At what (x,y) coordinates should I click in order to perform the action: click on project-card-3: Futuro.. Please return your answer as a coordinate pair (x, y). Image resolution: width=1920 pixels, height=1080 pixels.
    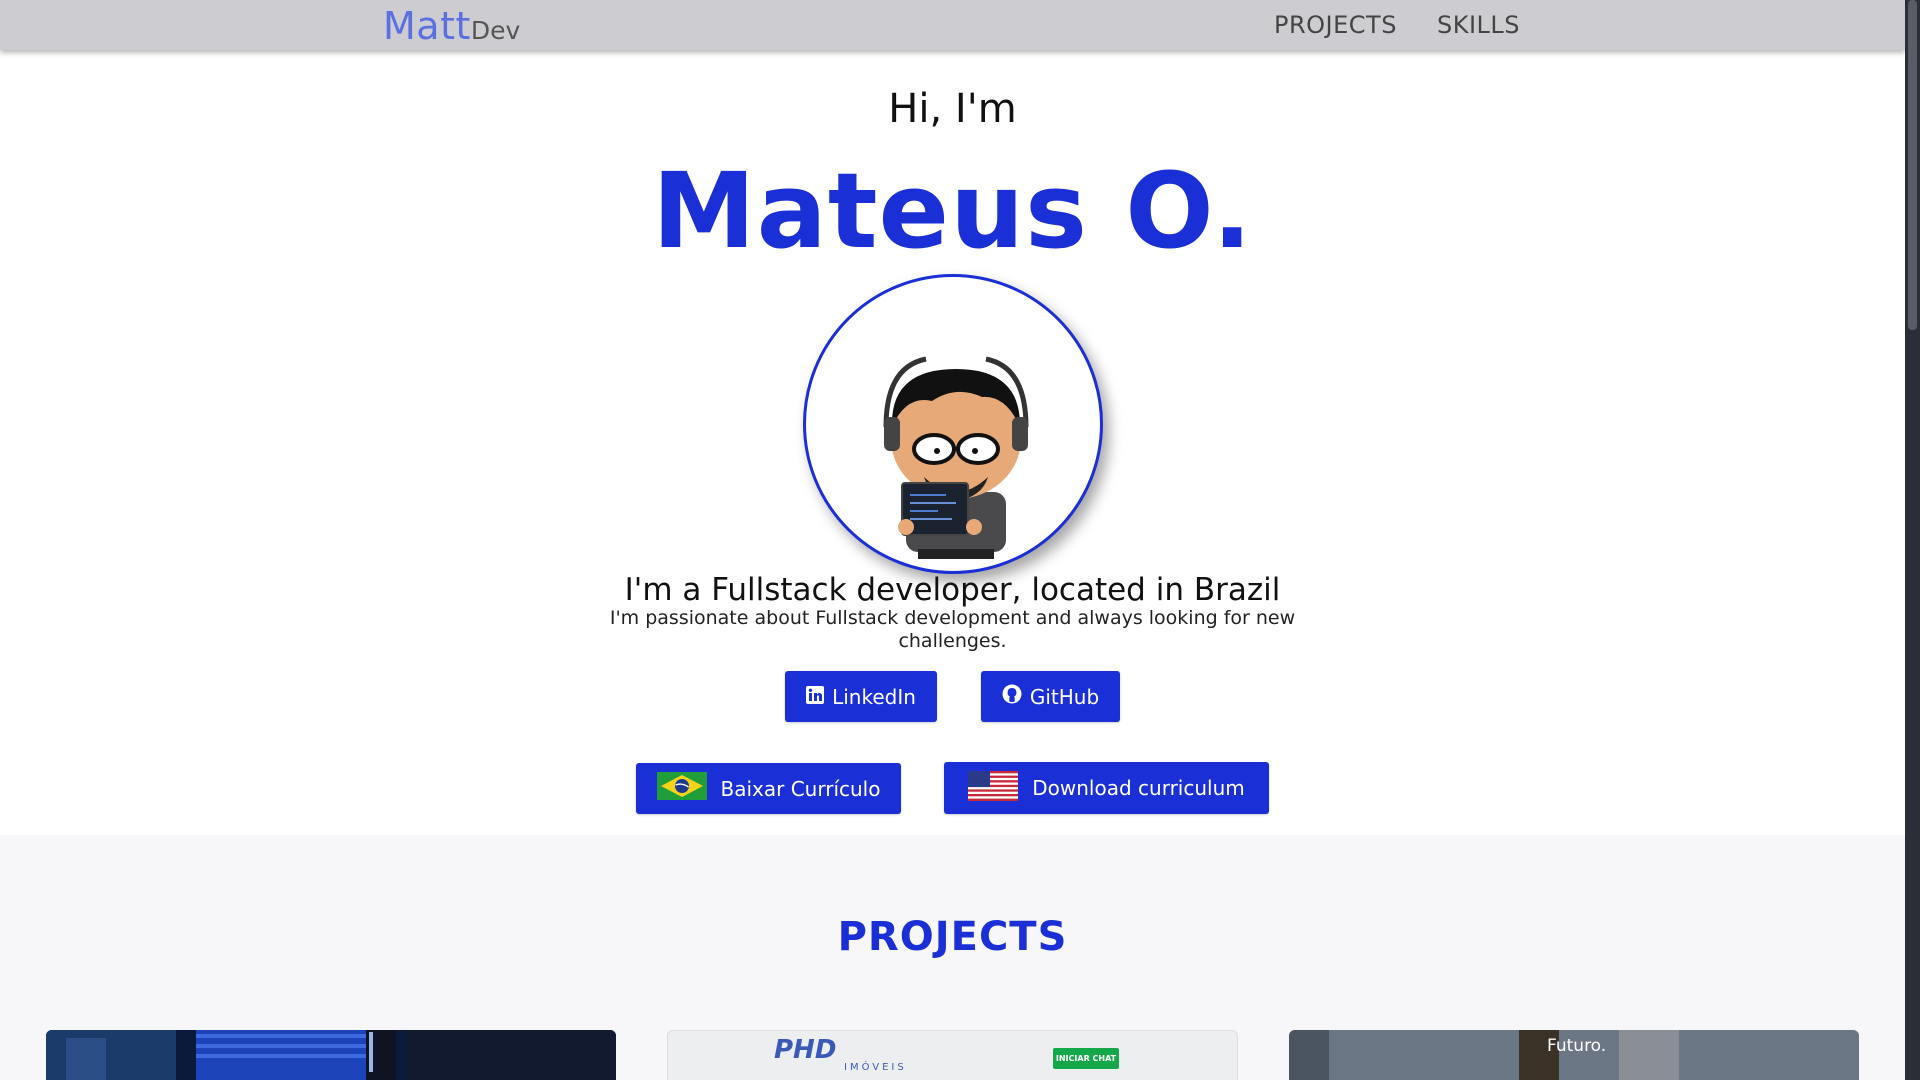
    Looking at the image, I should click on (1574, 1055).